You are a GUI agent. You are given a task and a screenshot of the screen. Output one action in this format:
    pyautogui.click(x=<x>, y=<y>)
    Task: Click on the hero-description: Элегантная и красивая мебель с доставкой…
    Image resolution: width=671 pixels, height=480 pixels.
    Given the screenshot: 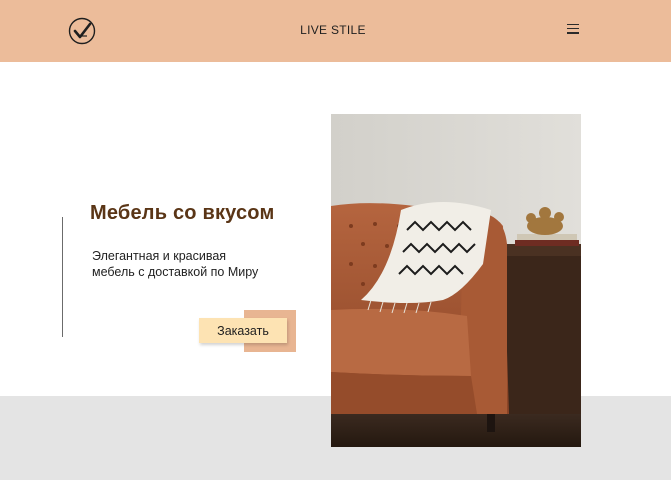 What is the action you would take?
    pyautogui.click(x=175, y=264)
    